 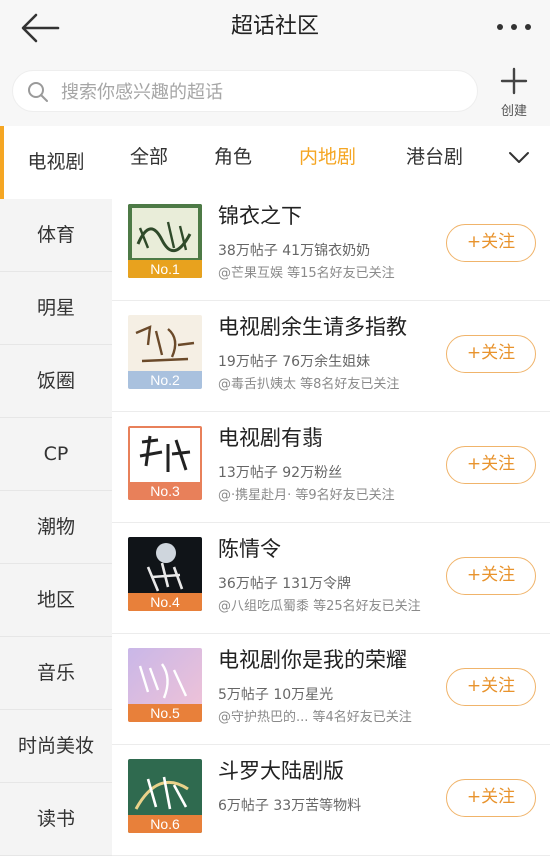 What do you see at coordinates (165, 602) in the screenshot?
I see `rank-badge: No.4` at bounding box center [165, 602].